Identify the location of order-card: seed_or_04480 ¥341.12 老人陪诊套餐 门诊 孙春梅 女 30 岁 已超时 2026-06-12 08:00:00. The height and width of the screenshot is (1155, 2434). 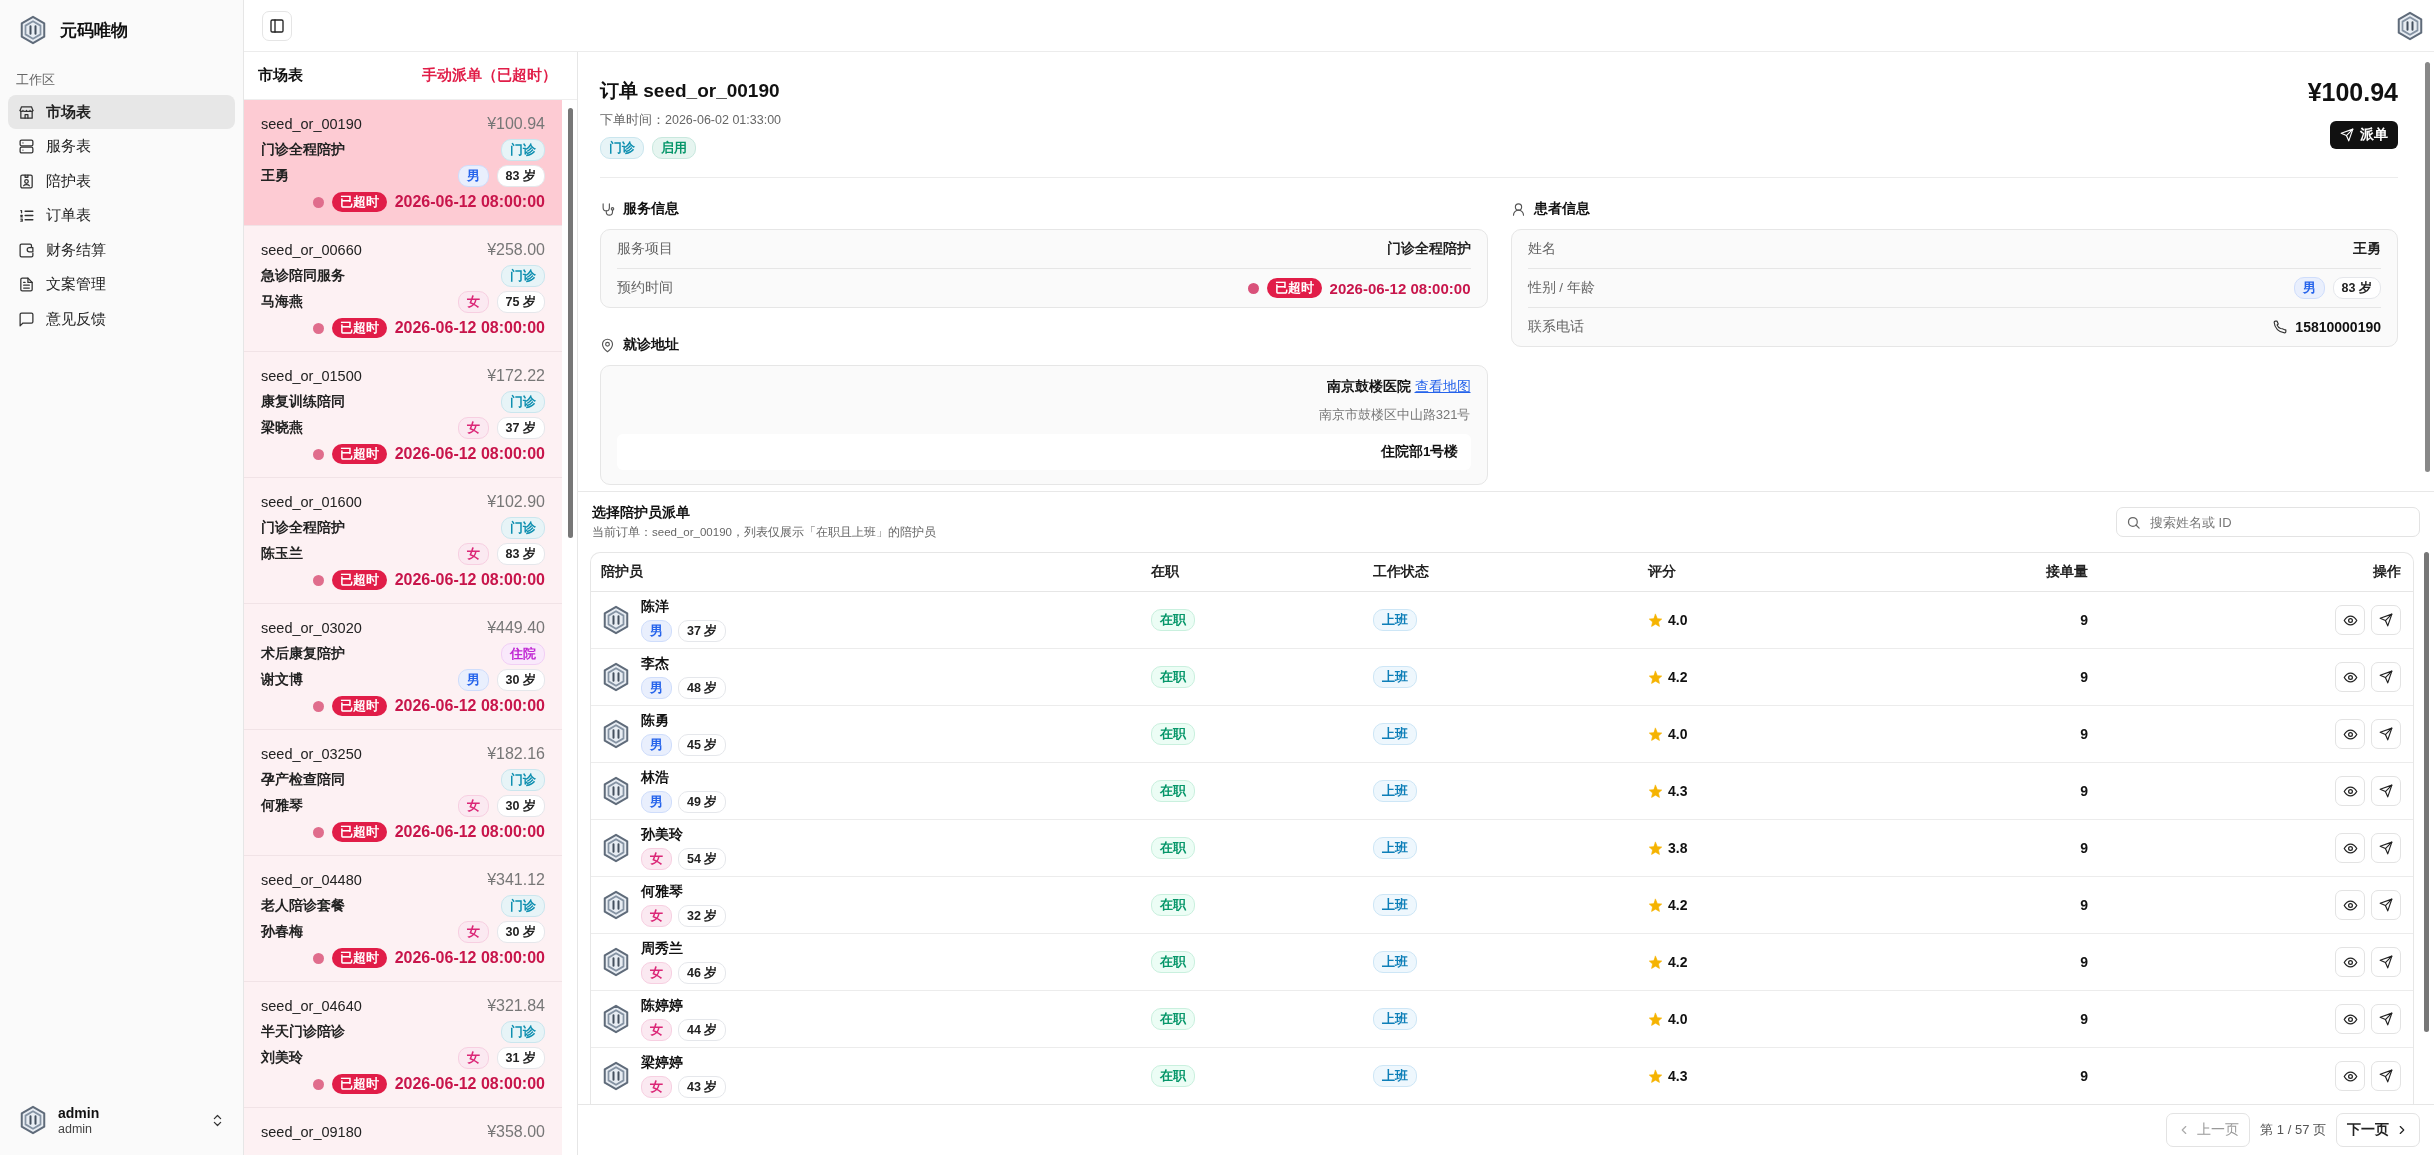
(403, 919).